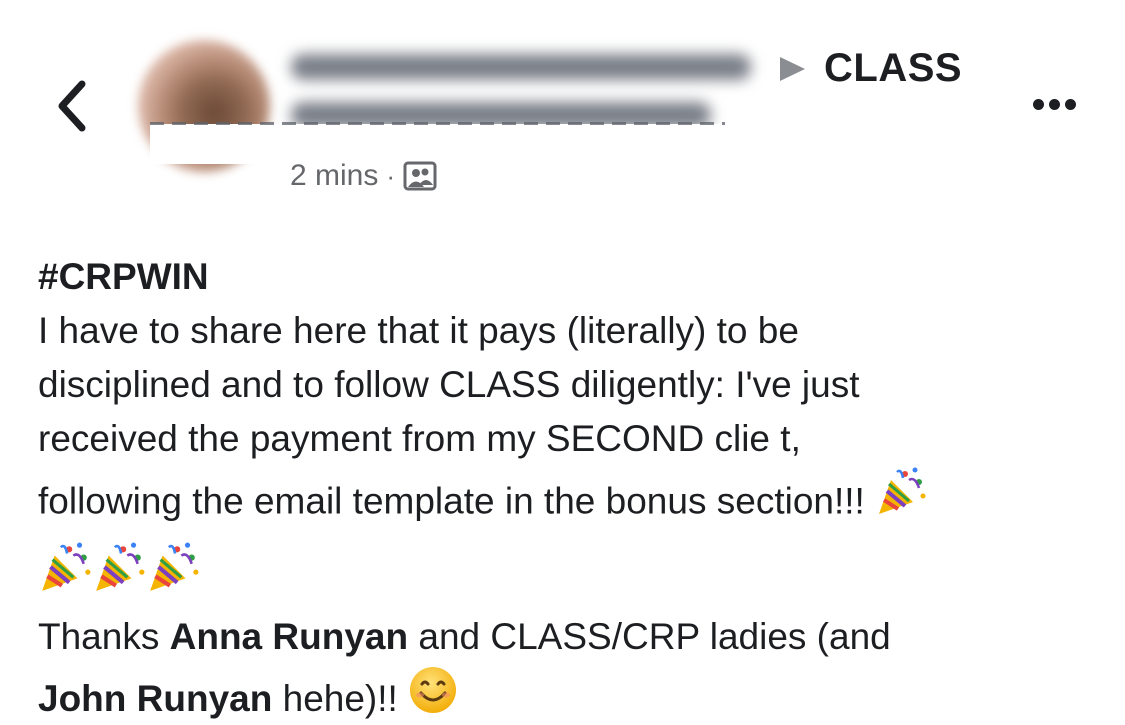 The image size is (1125, 725). What do you see at coordinates (893, 68) in the screenshot?
I see `group-name-link: CLASS` at bounding box center [893, 68].